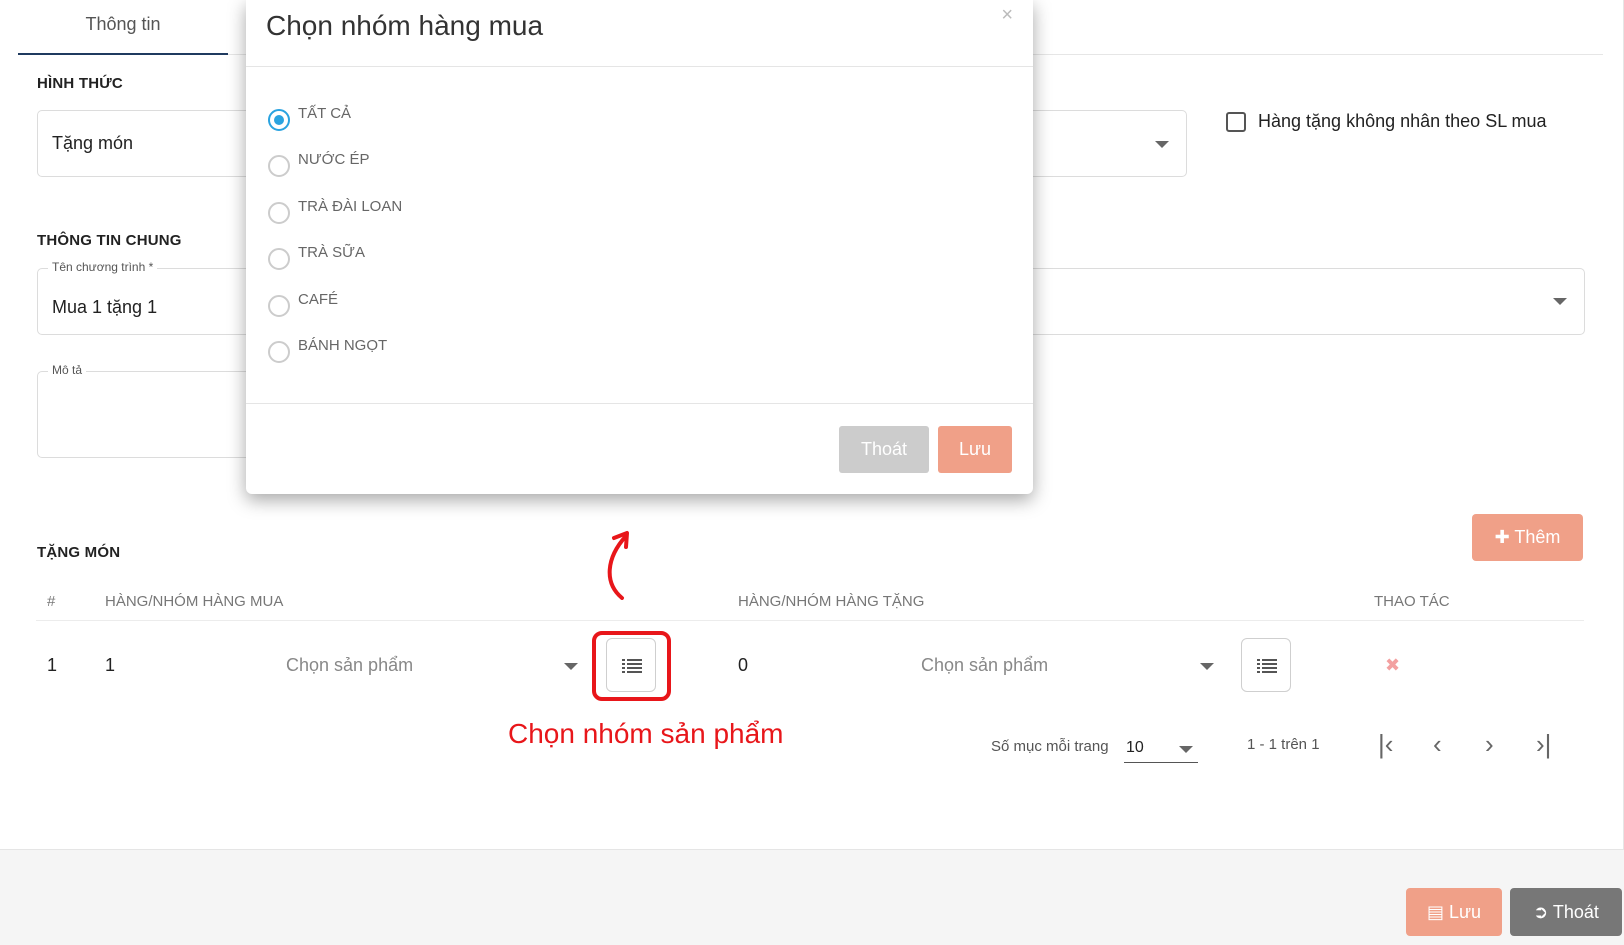 This screenshot has height=945, width=1624. I want to click on mo-ta-label: Mô tả, so click(67, 370).